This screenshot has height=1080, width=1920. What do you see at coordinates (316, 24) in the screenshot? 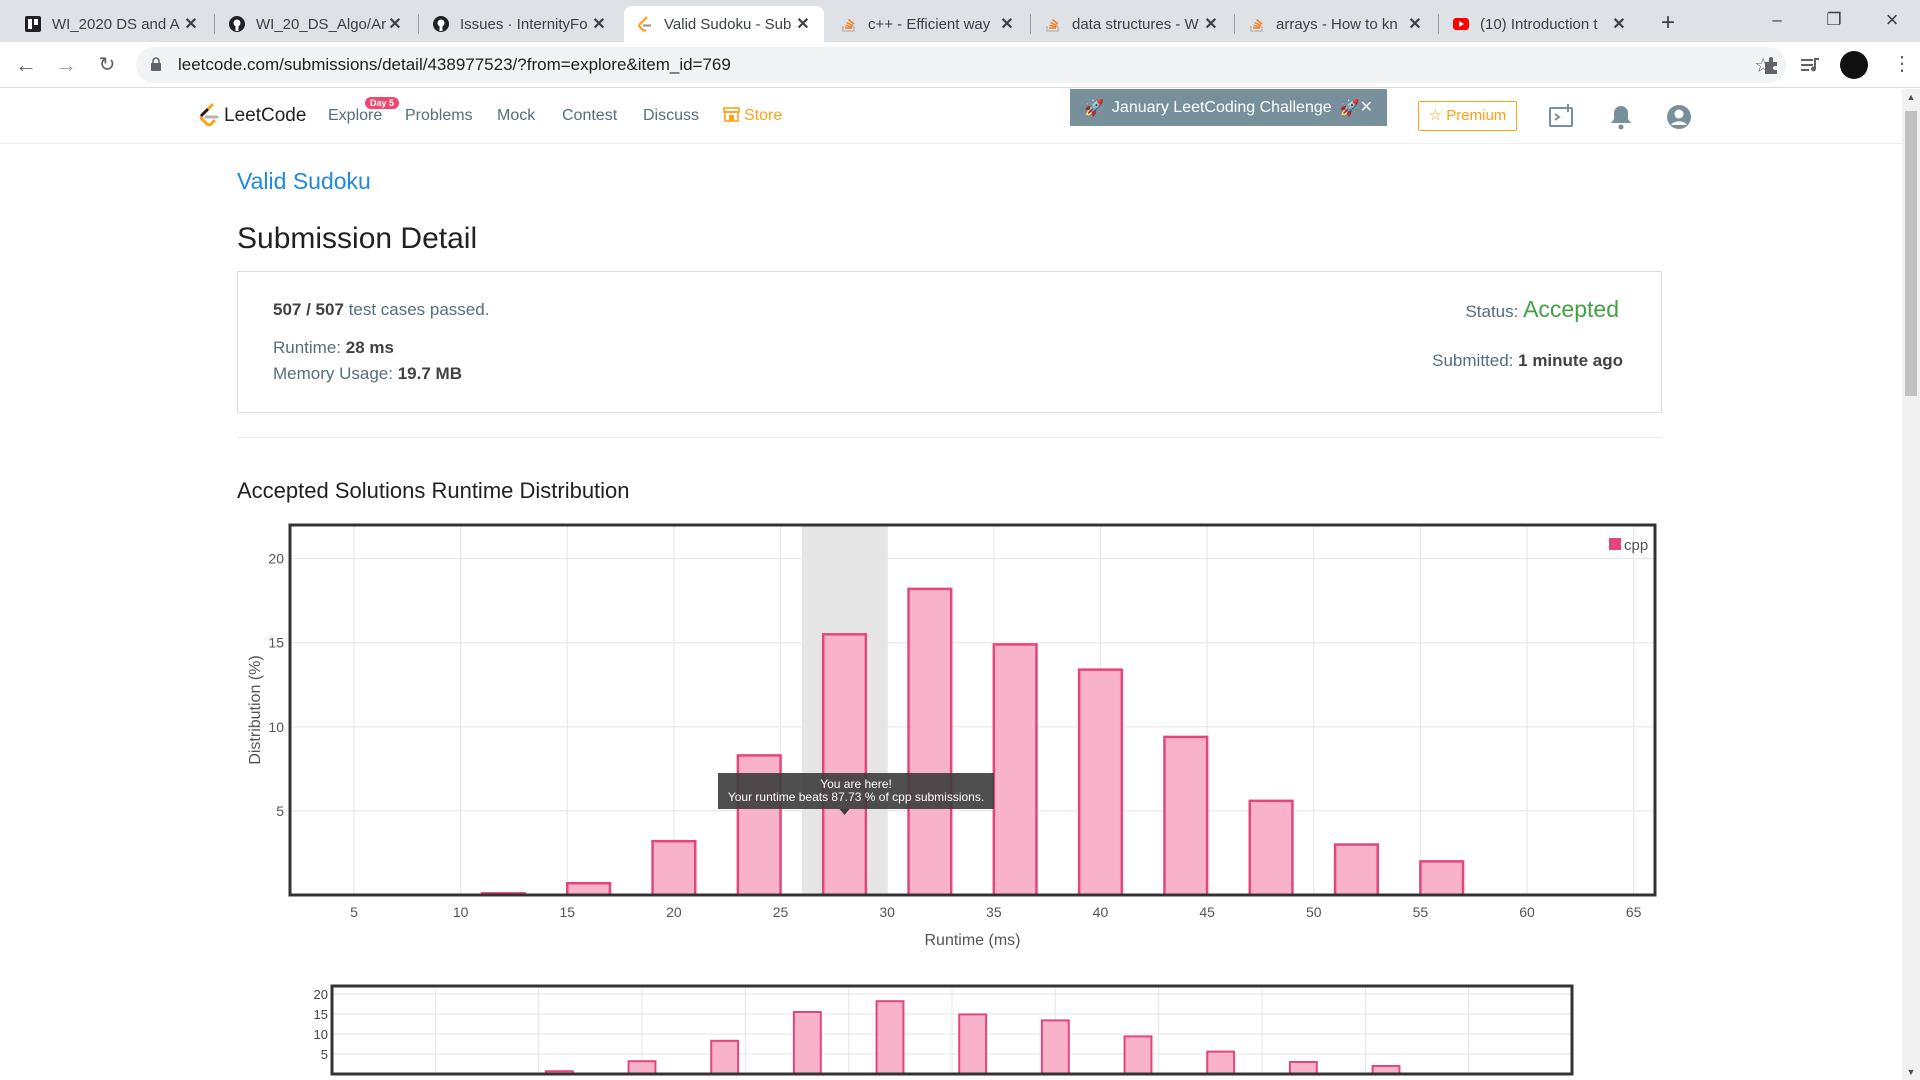
I see `browser-tab: WI_20_DS_Algo/Ar ✕` at bounding box center [316, 24].